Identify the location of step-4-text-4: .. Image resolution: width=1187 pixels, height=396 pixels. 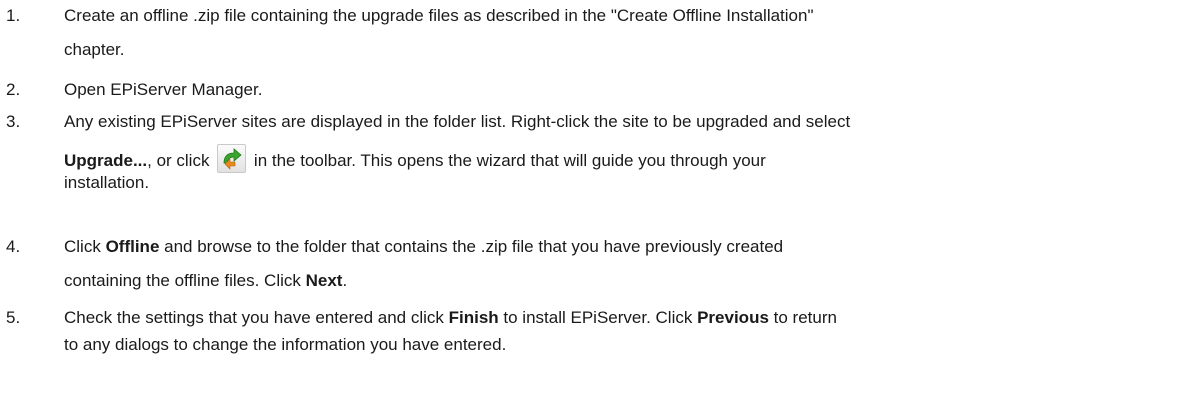
(345, 280).